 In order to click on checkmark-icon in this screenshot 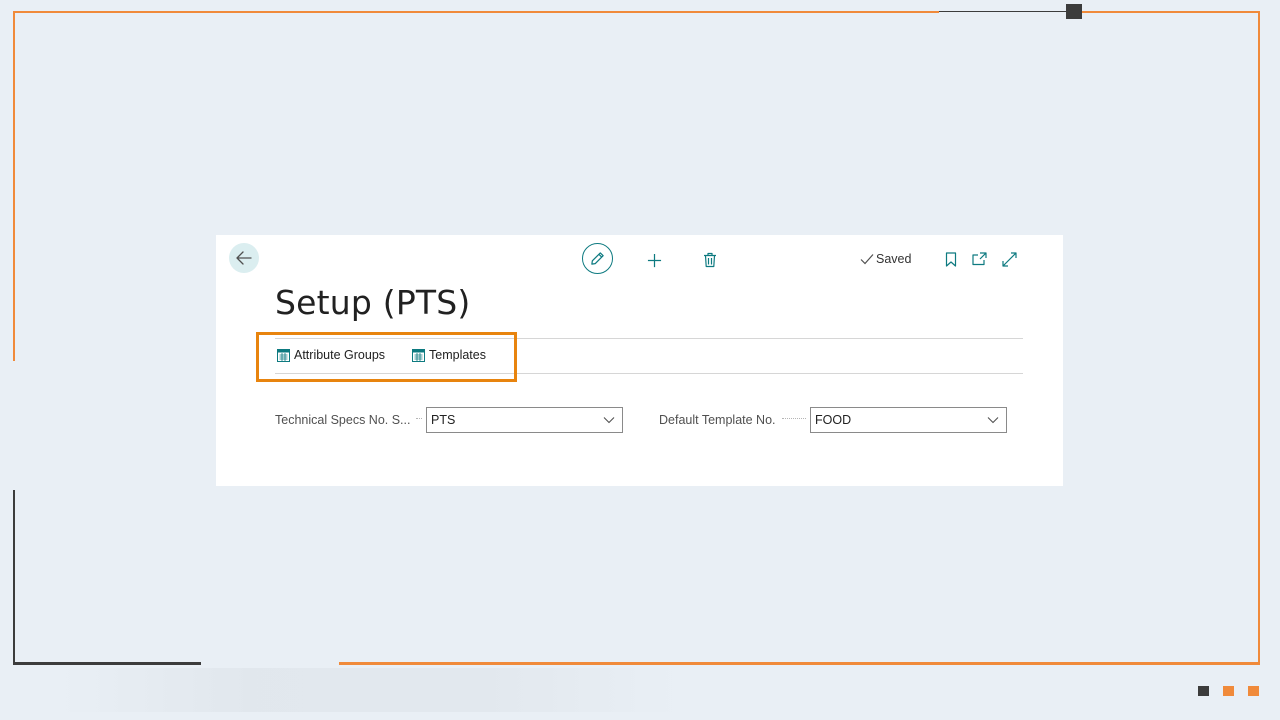, I will do `click(867, 259)`.